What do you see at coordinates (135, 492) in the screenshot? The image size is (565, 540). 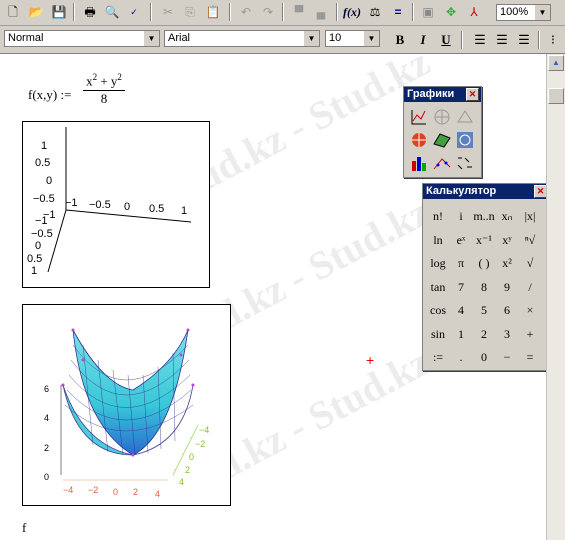 I see `x-tick: 2` at bounding box center [135, 492].